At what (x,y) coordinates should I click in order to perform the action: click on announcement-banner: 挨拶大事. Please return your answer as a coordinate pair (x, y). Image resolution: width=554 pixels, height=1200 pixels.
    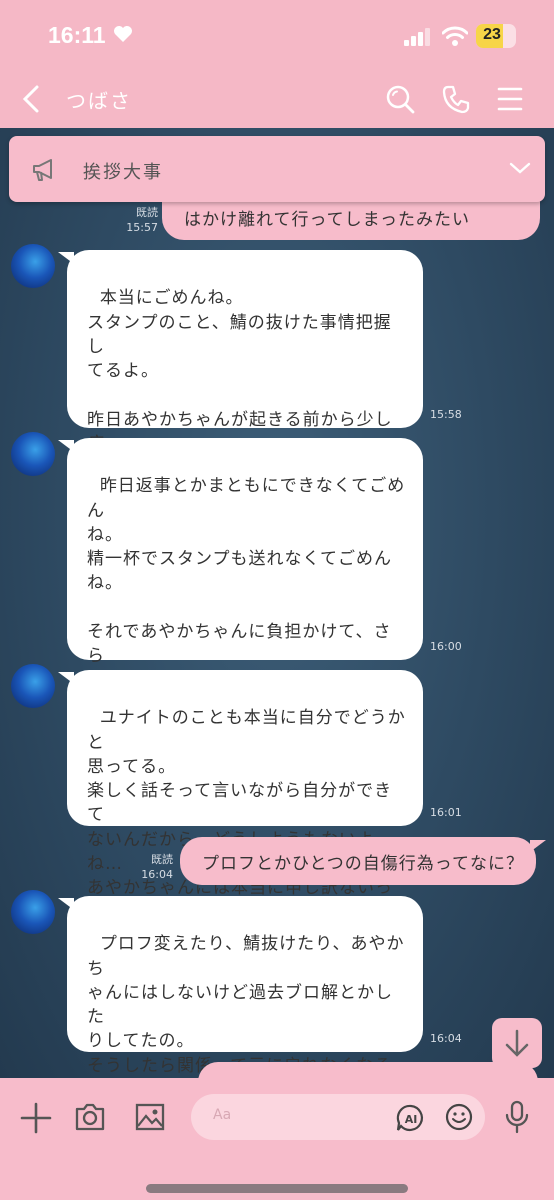
    Looking at the image, I should click on (277, 169).